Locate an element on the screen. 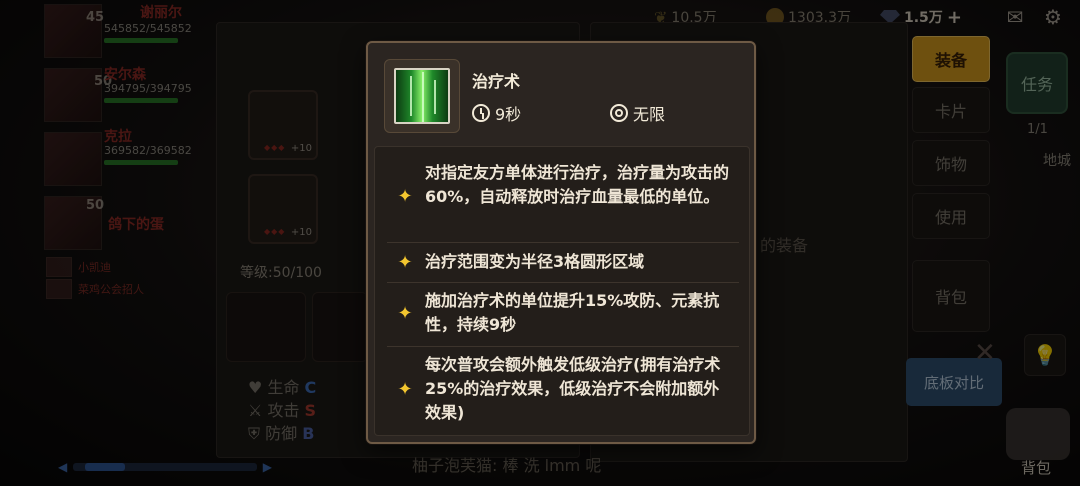  skill-name: 治疗术 is located at coordinates (496, 81).